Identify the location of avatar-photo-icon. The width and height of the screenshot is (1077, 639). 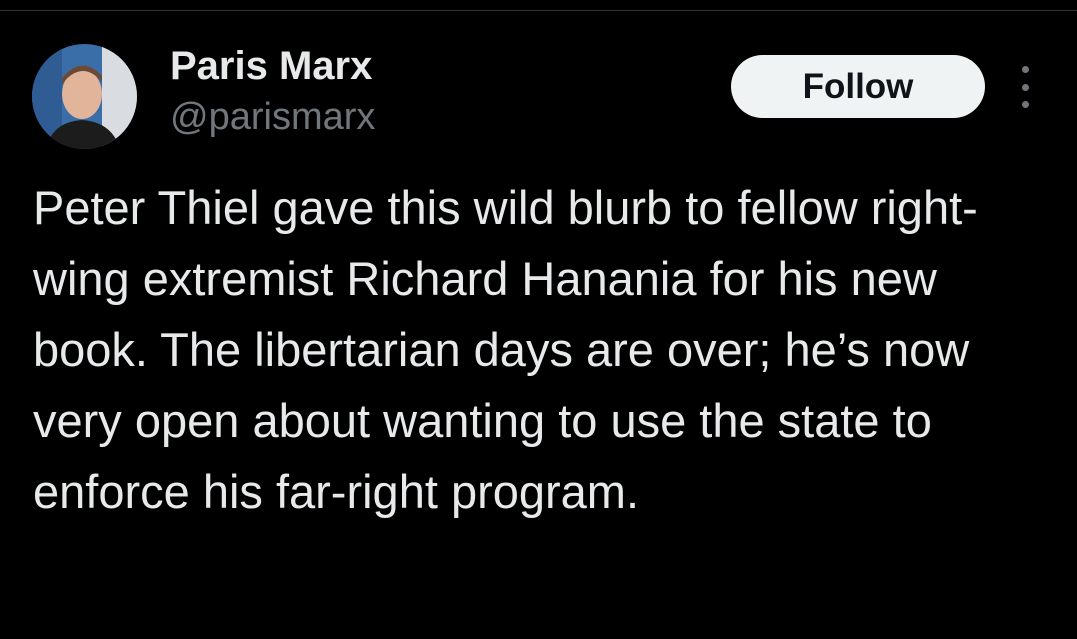
(84, 96).